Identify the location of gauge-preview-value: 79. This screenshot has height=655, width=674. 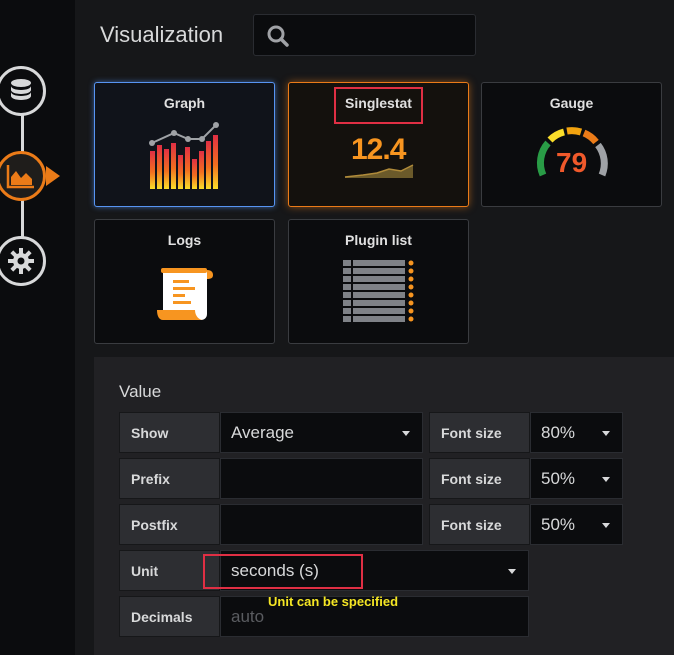
(572, 162).